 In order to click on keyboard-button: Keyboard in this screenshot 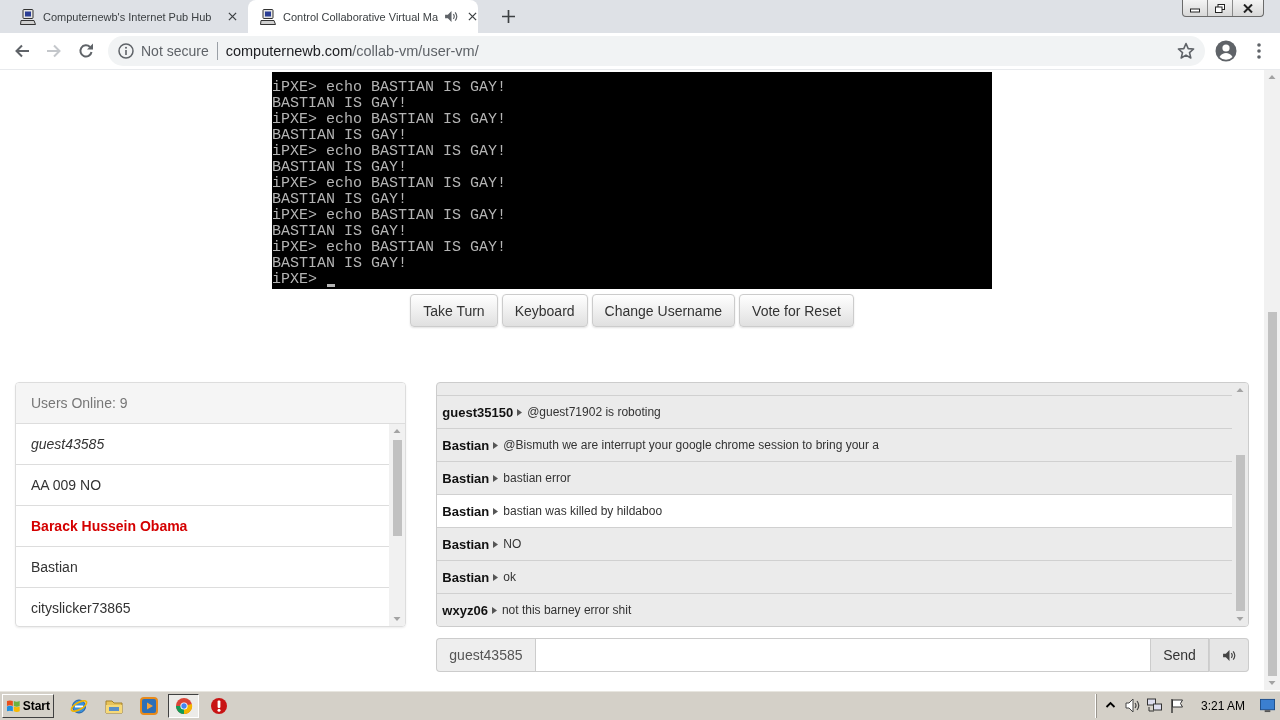, I will do `click(544, 310)`.